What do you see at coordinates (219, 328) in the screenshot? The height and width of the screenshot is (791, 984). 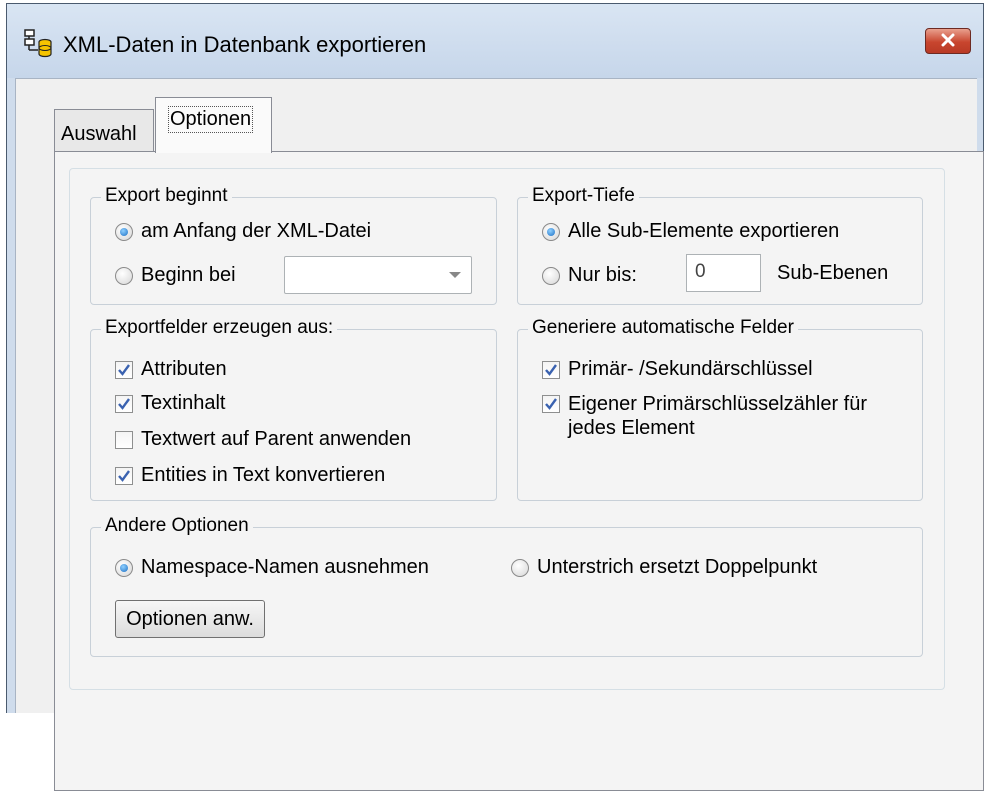 I see `group-export-fields-label: Exportfelder erzeugen aus:` at bounding box center [219, 328].